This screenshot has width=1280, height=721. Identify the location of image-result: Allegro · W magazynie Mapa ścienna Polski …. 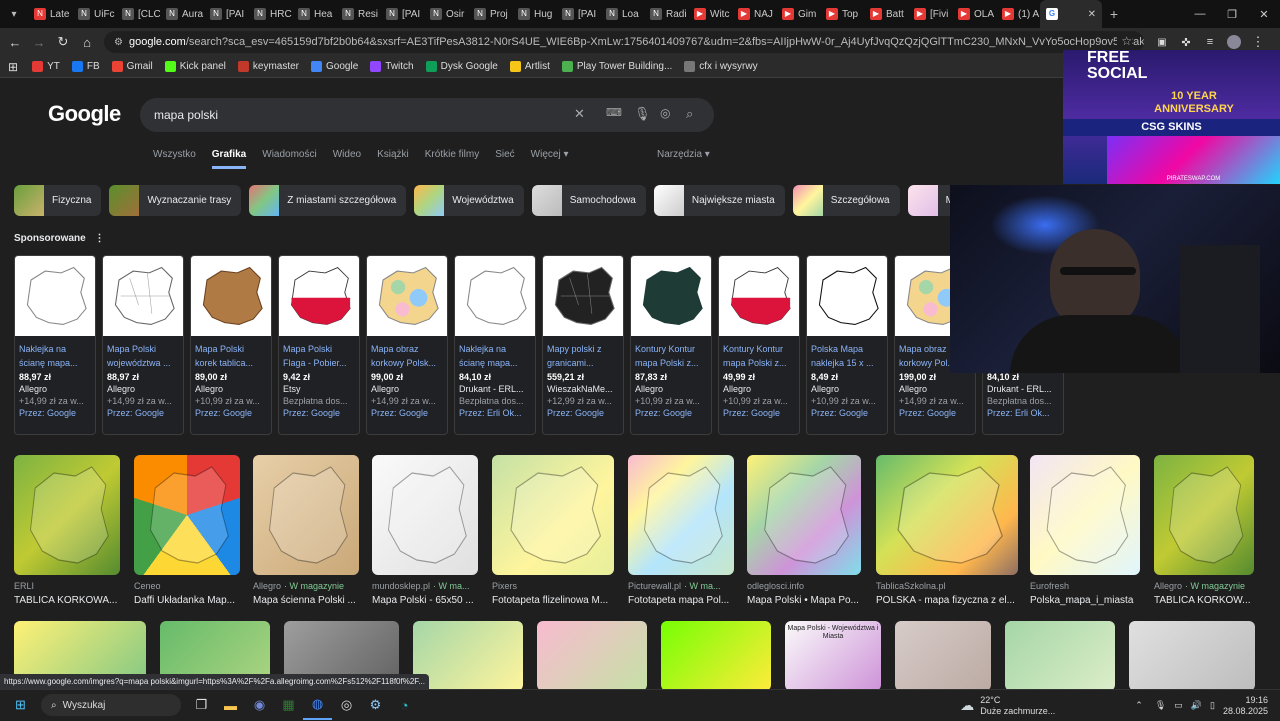
(306, 530).